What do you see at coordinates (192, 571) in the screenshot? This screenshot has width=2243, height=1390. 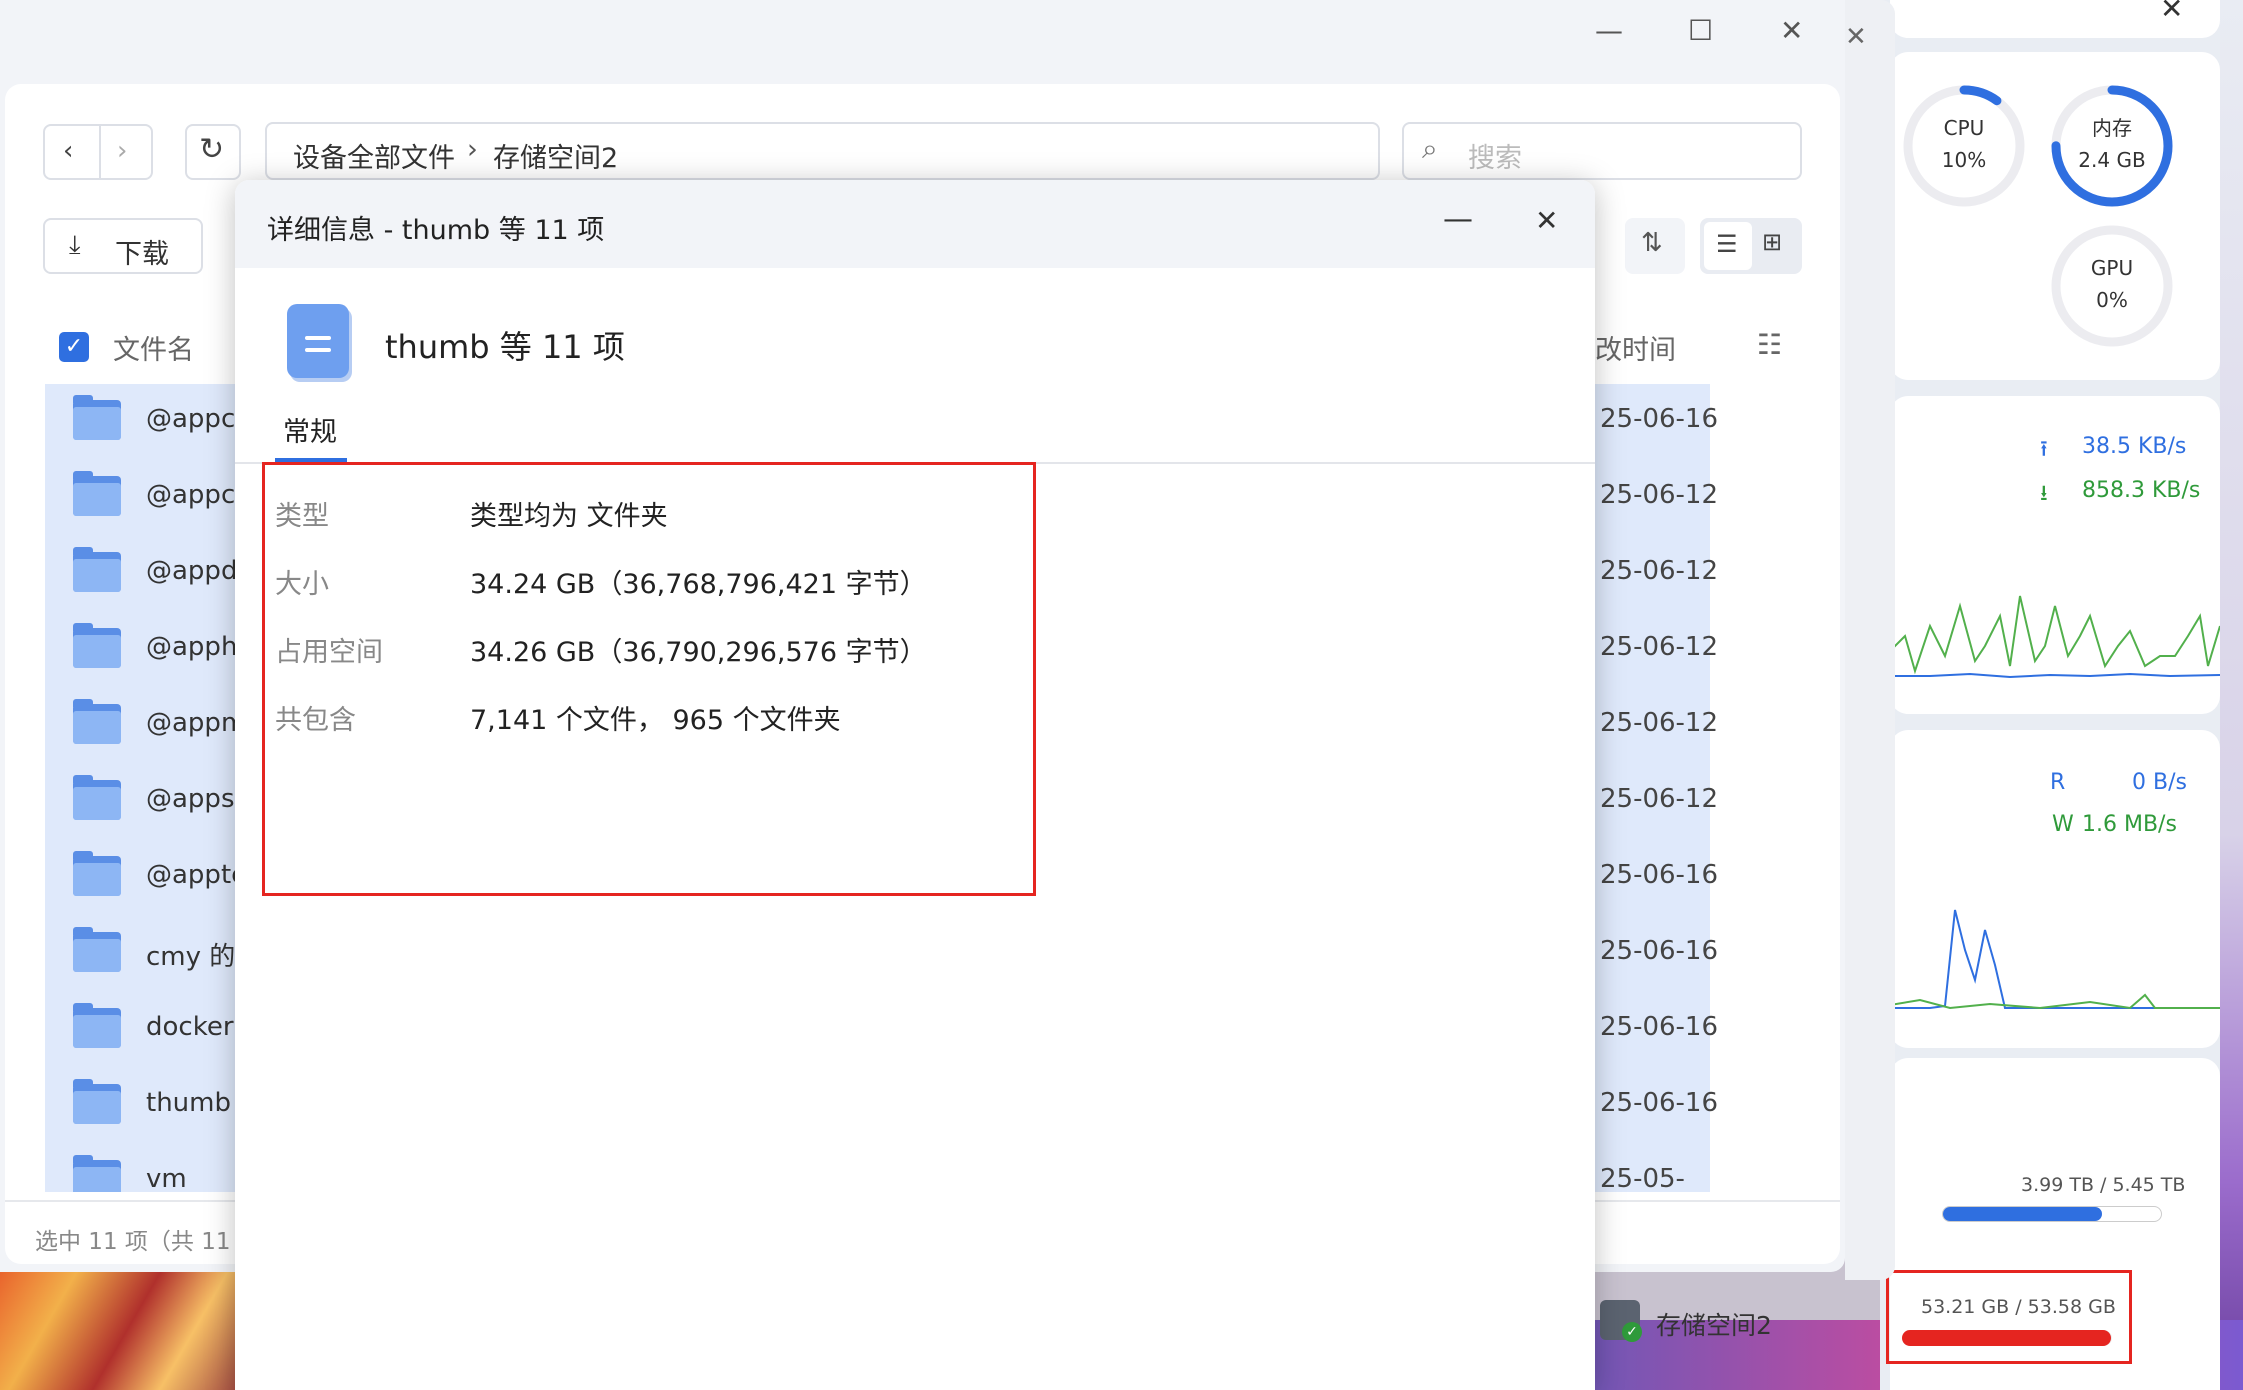 I see `file-name: @appd` at bounding box center [192, 571].